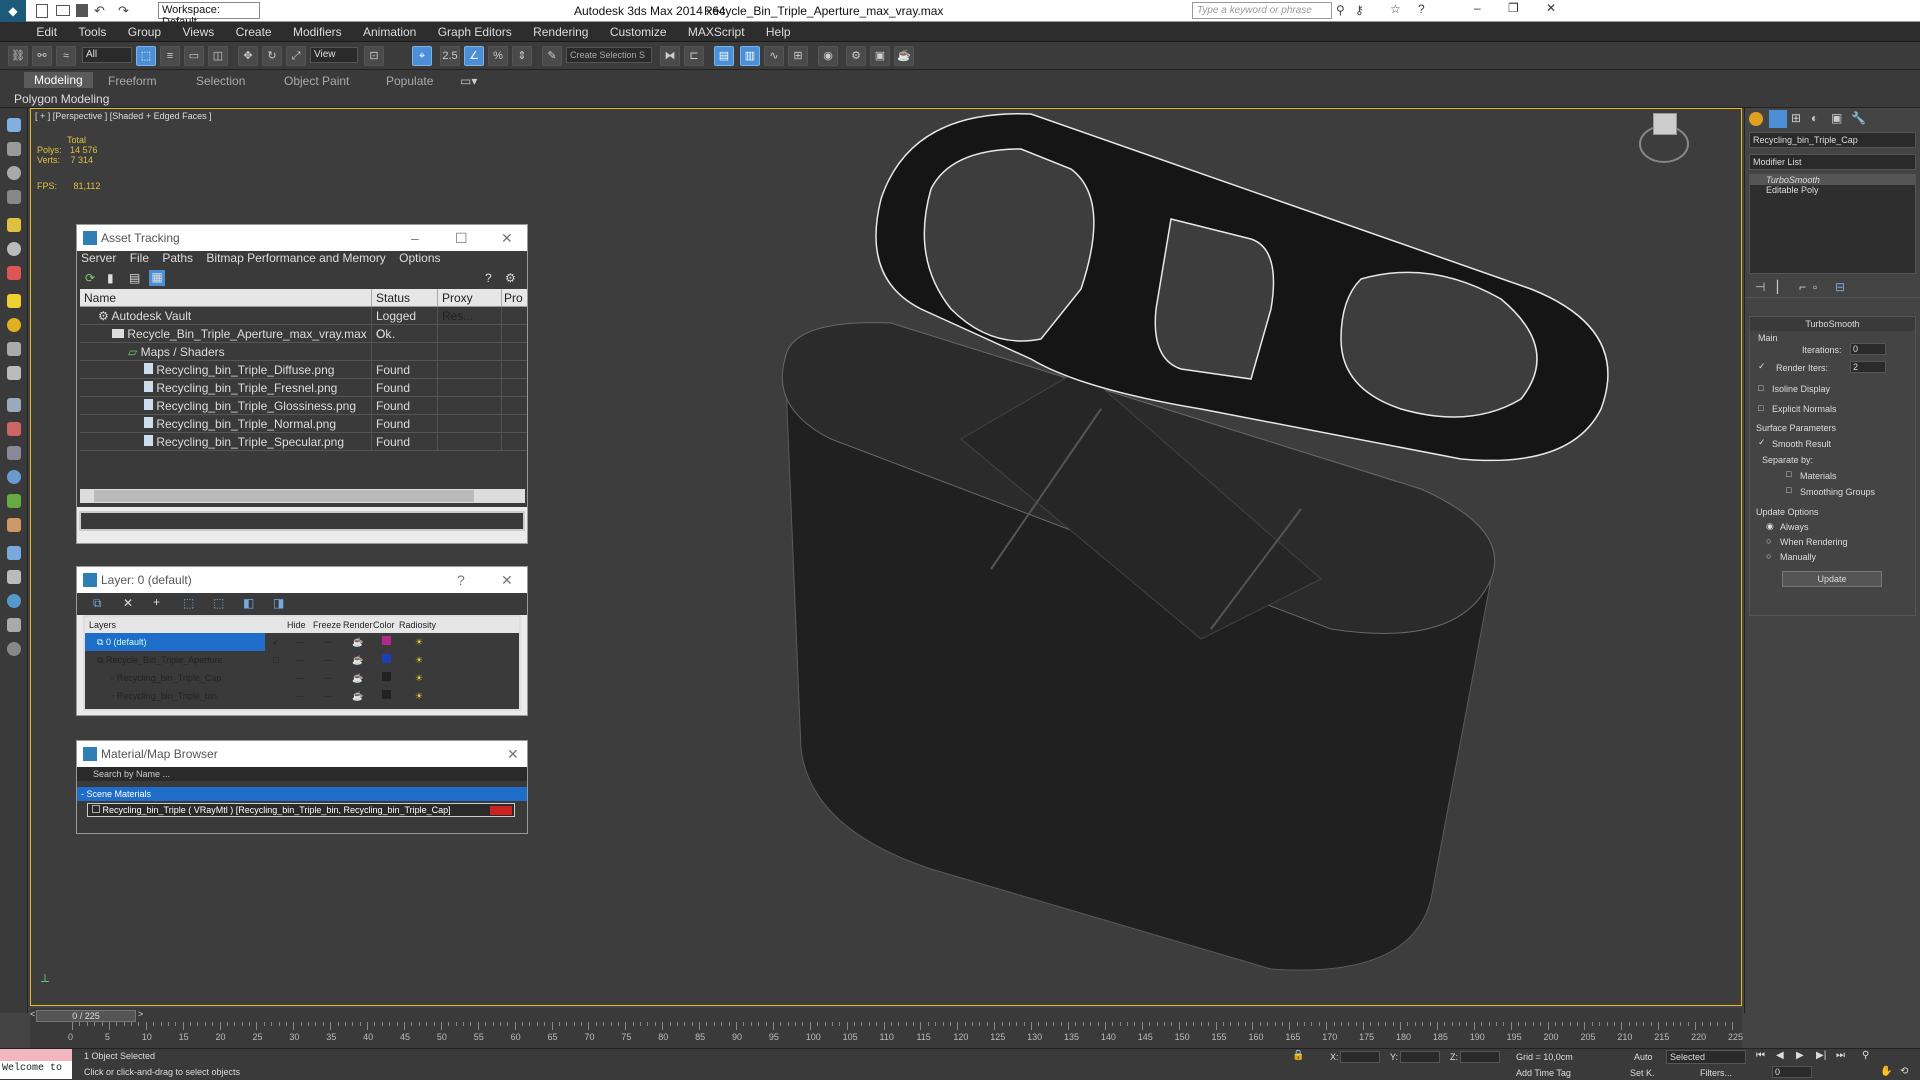 Image resolution: width=1920 pixels, height=1080 pixels. I want to click on lock-icon: 🔒, so click(1298, 1055).